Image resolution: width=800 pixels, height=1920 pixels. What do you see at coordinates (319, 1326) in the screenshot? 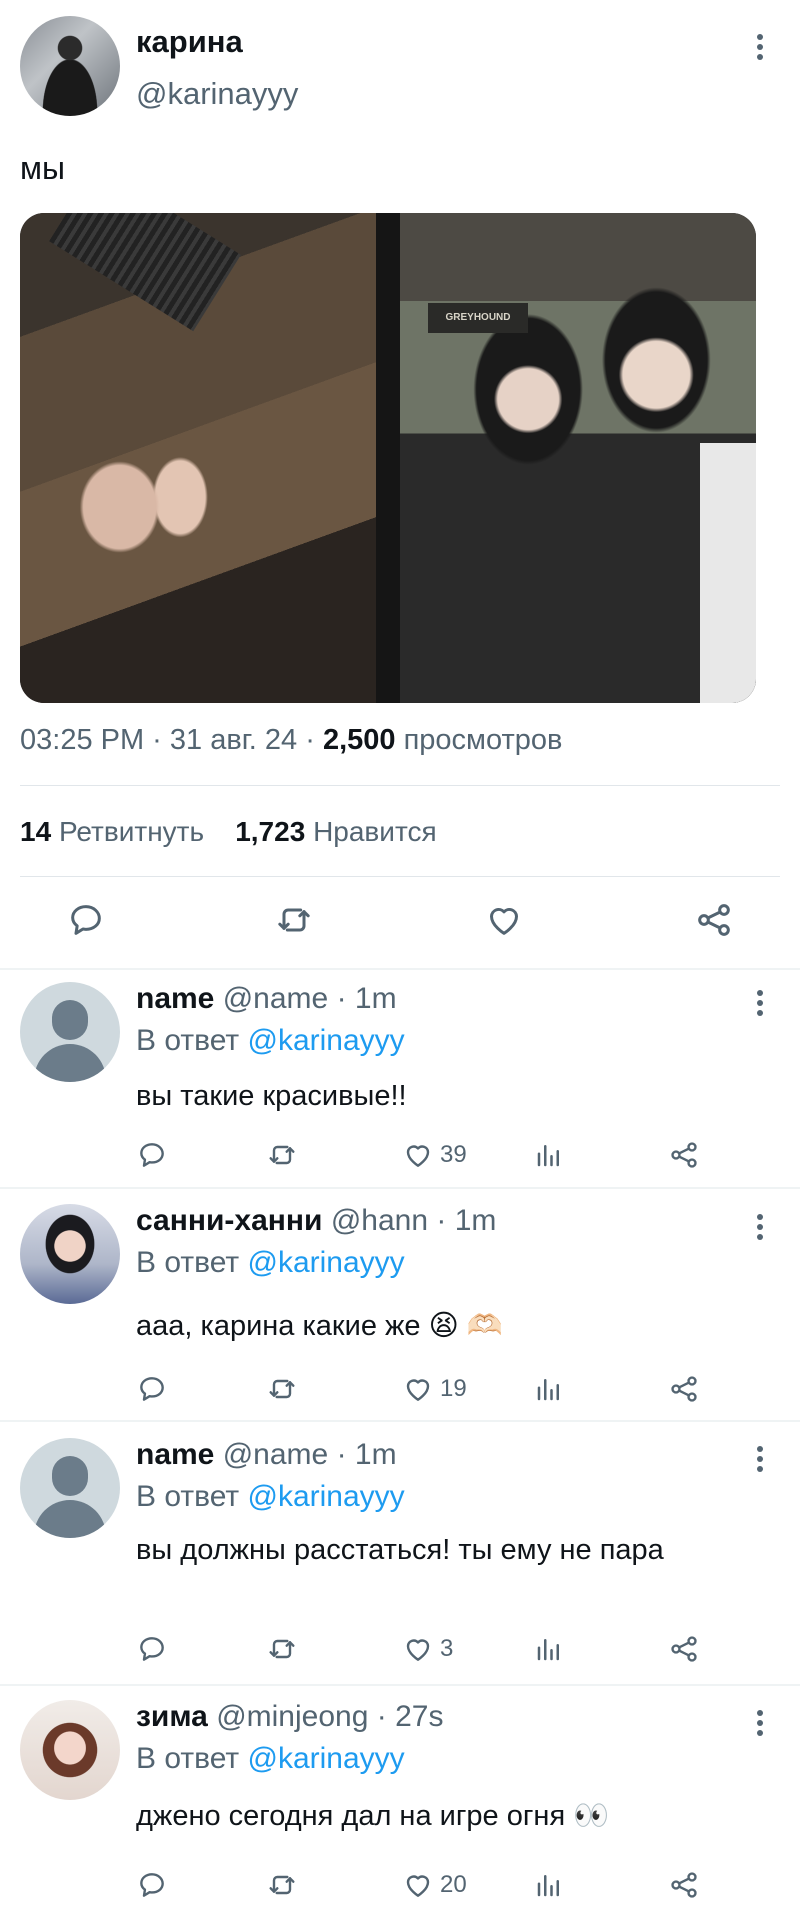
I see `reply-text: ааа, карина какие же 😫 🫶🏻` at bounding box center [319, 1326].